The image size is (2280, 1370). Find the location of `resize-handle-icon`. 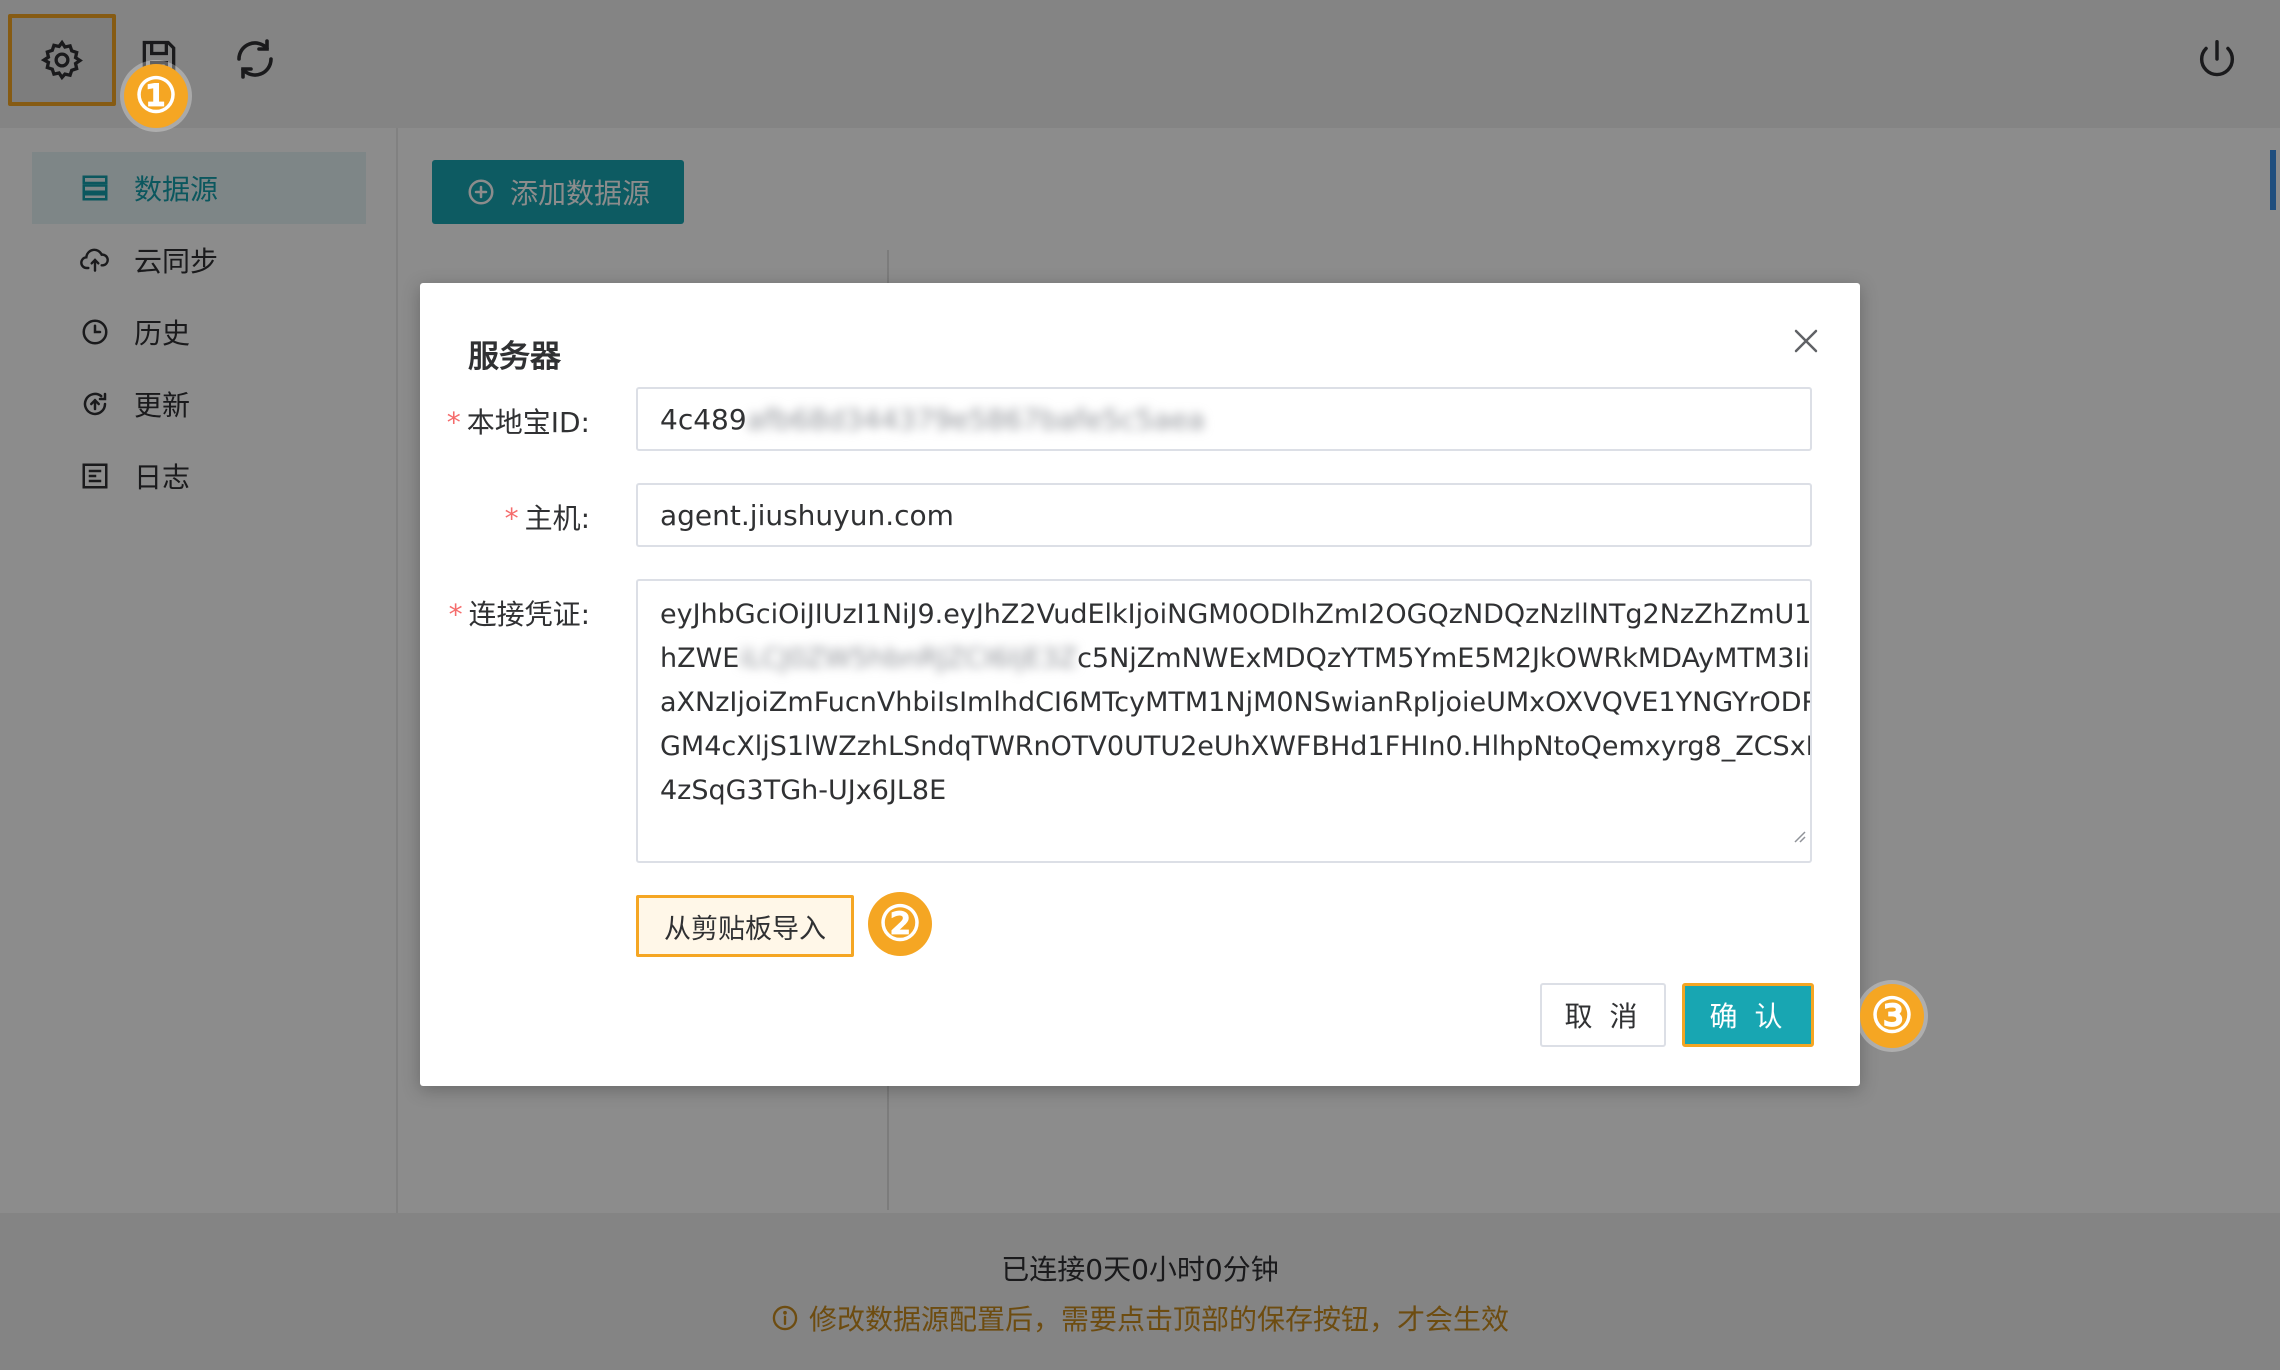

resize-handle-icon is located at coordinates (1798, 835).